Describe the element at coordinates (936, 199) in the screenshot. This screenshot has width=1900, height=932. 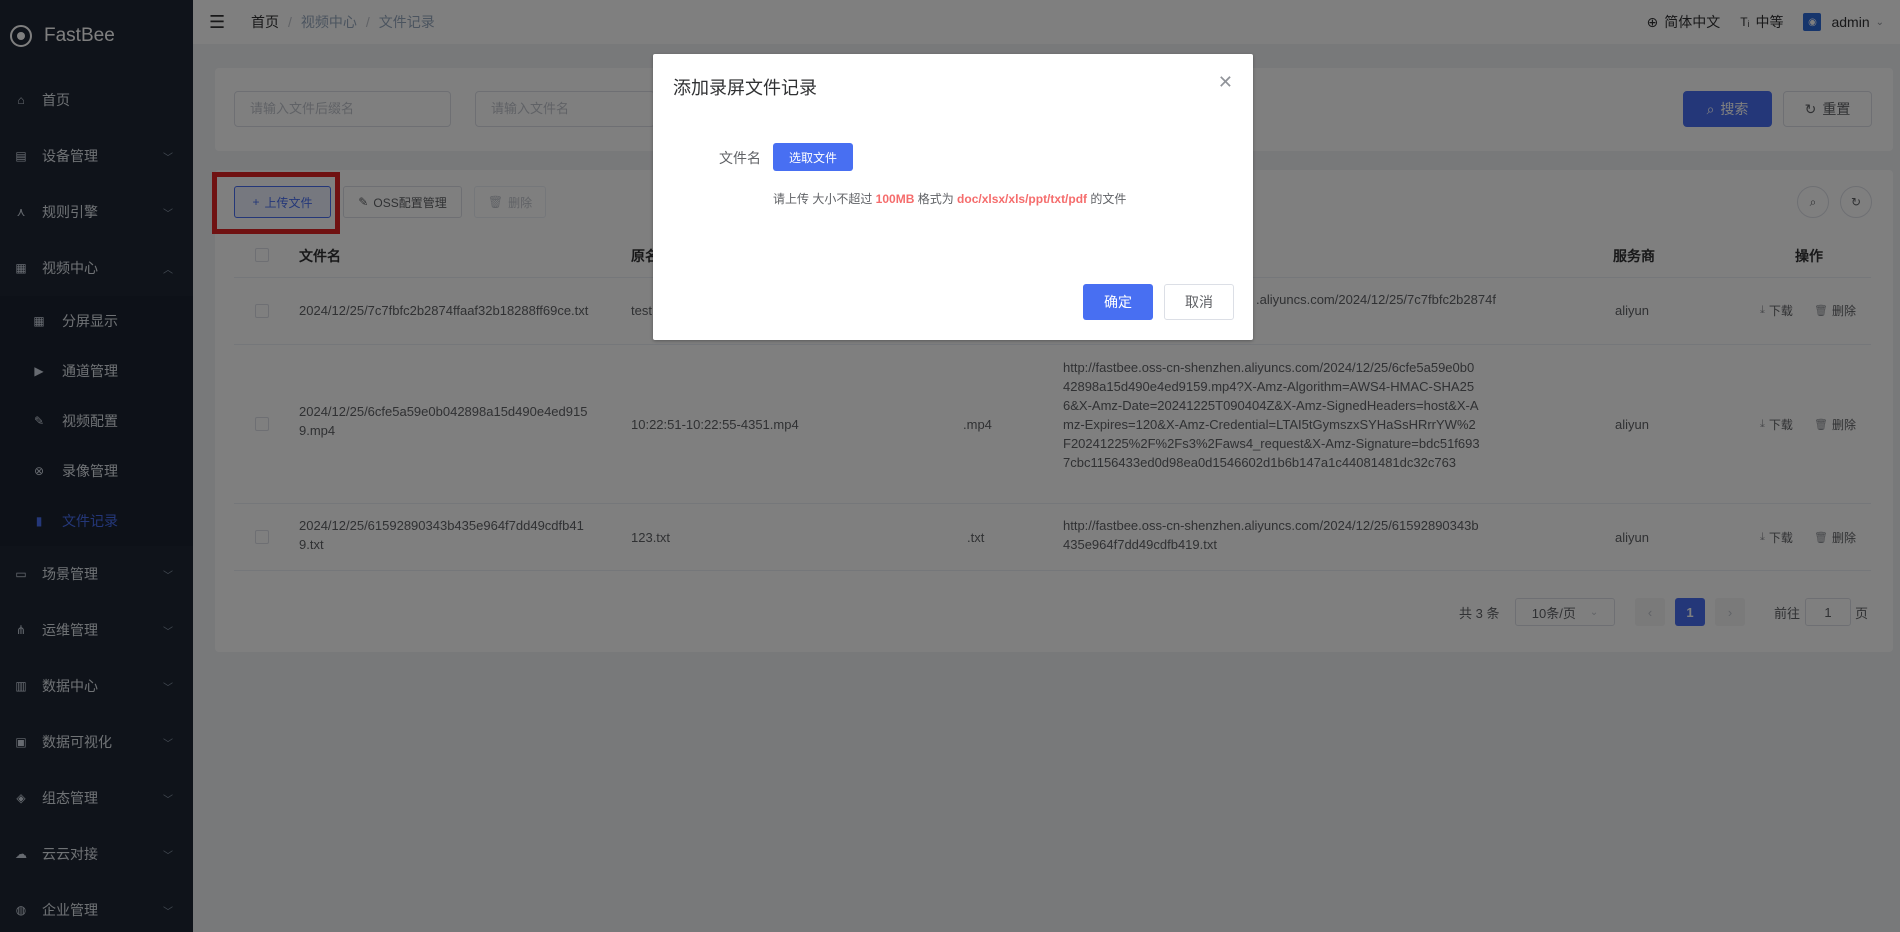
I see `tip-mid: 格式为` at that location.